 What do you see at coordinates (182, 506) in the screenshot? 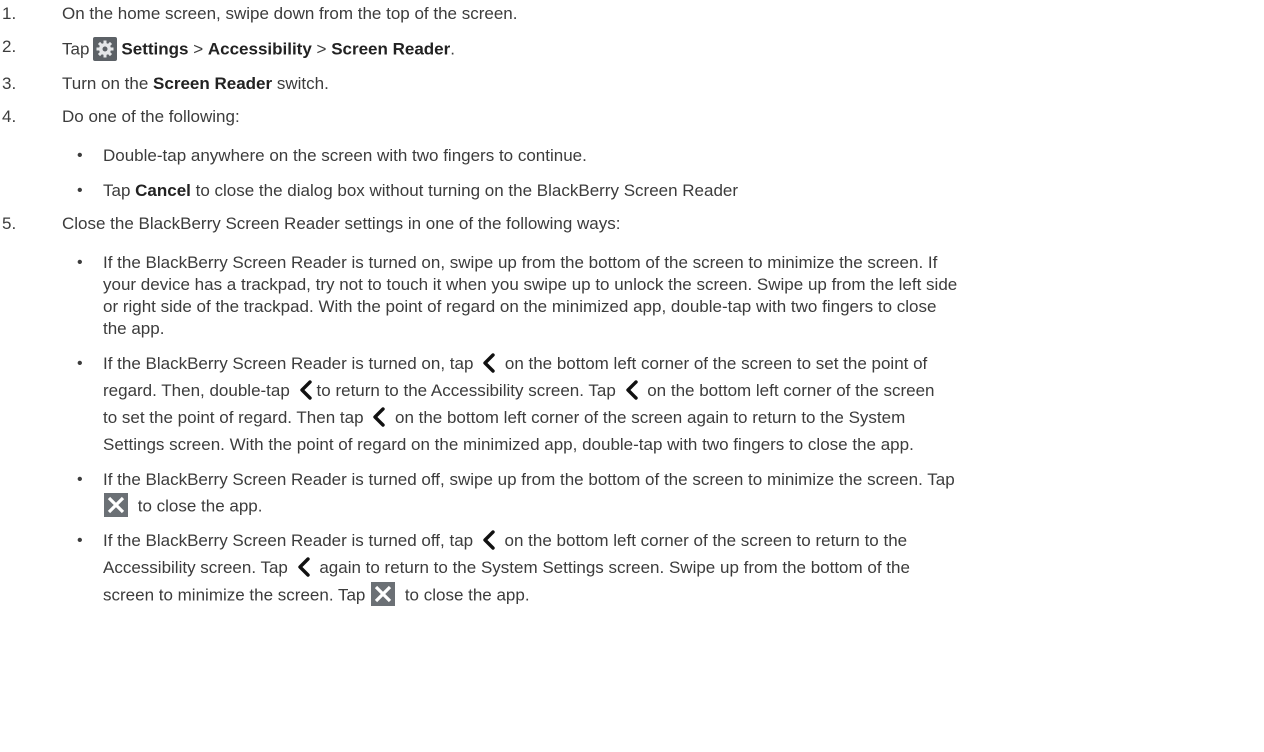
I see `list-item-line: to close the app.` at bounding box center [182, 506].